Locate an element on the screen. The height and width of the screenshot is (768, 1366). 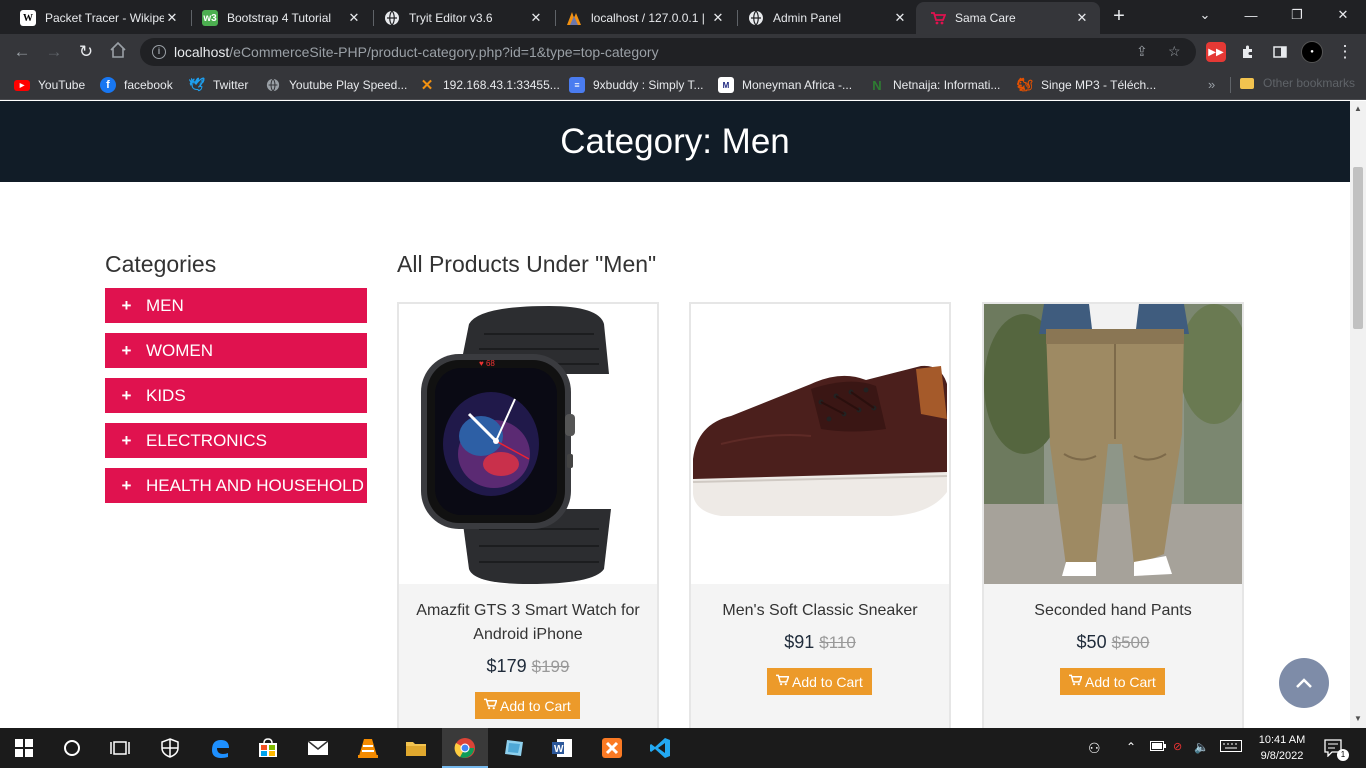
battery-icon is located at coordinates (1158, 747).